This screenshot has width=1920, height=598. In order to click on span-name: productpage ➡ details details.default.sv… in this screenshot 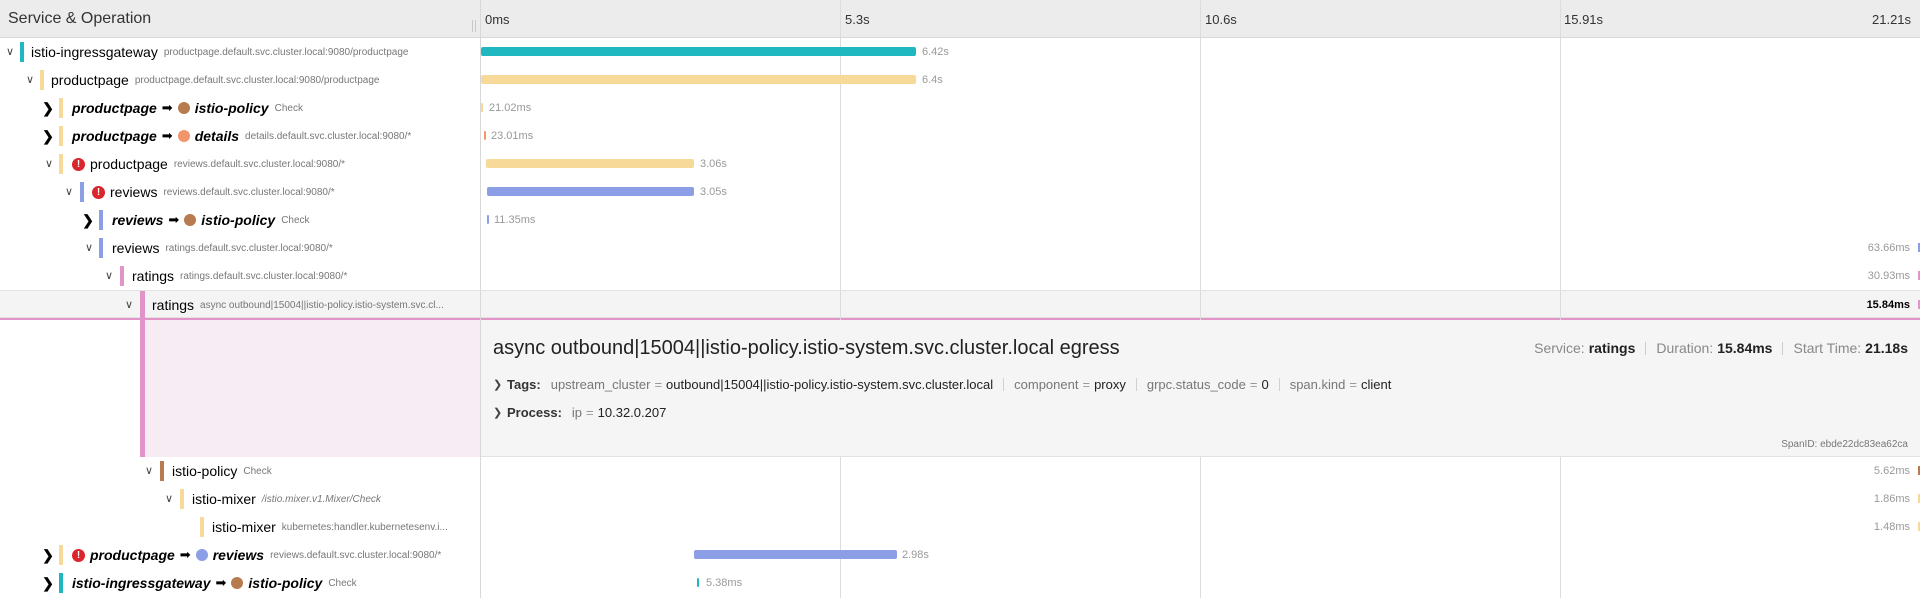, I will do `click(241, 136)`.